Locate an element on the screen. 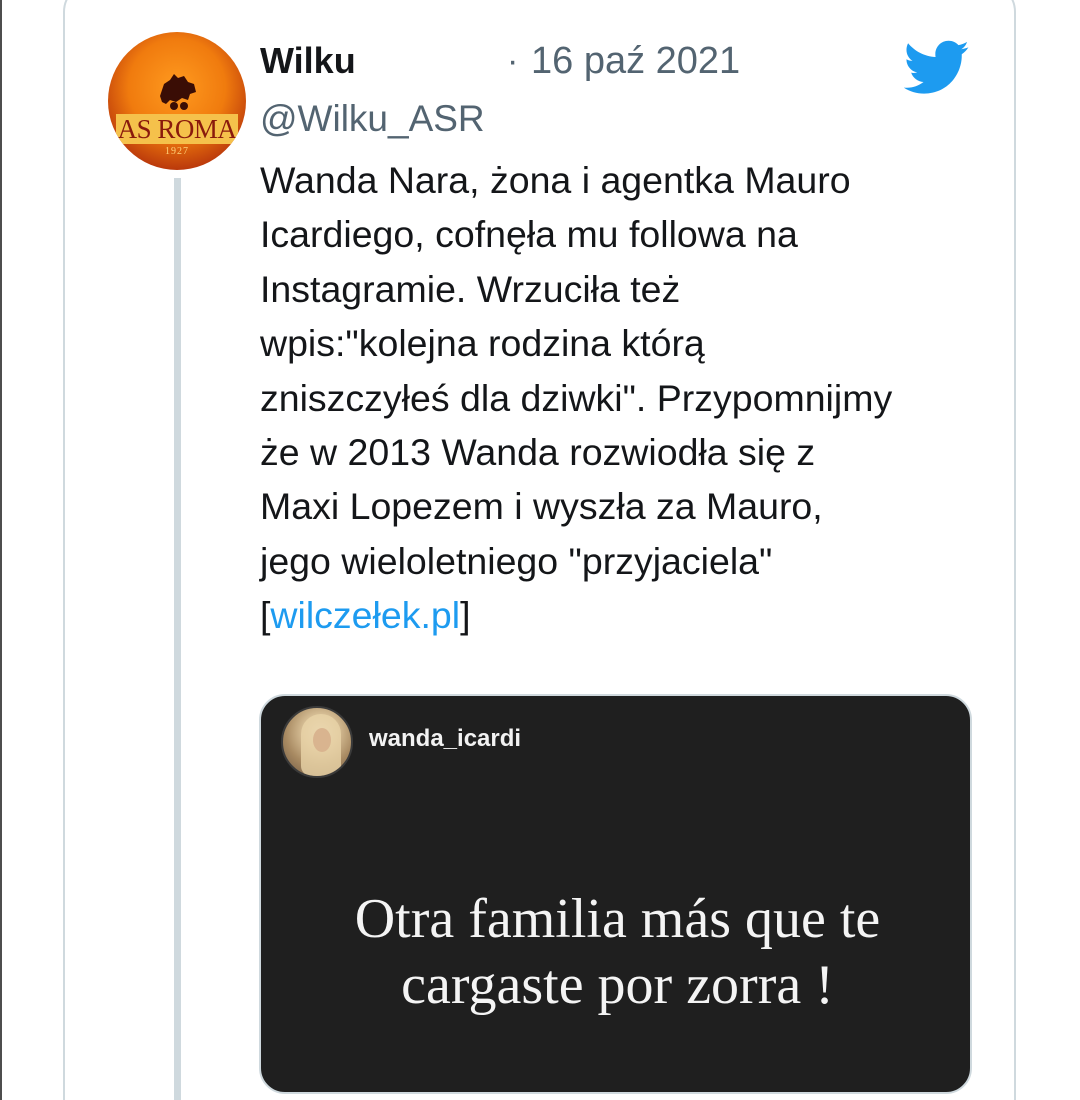 This screenshot has width=1080, height=1100. tweet-text-line: zniszczyłeś dla dziwki". Przypomnijmy is located at coordinates (576, 397).